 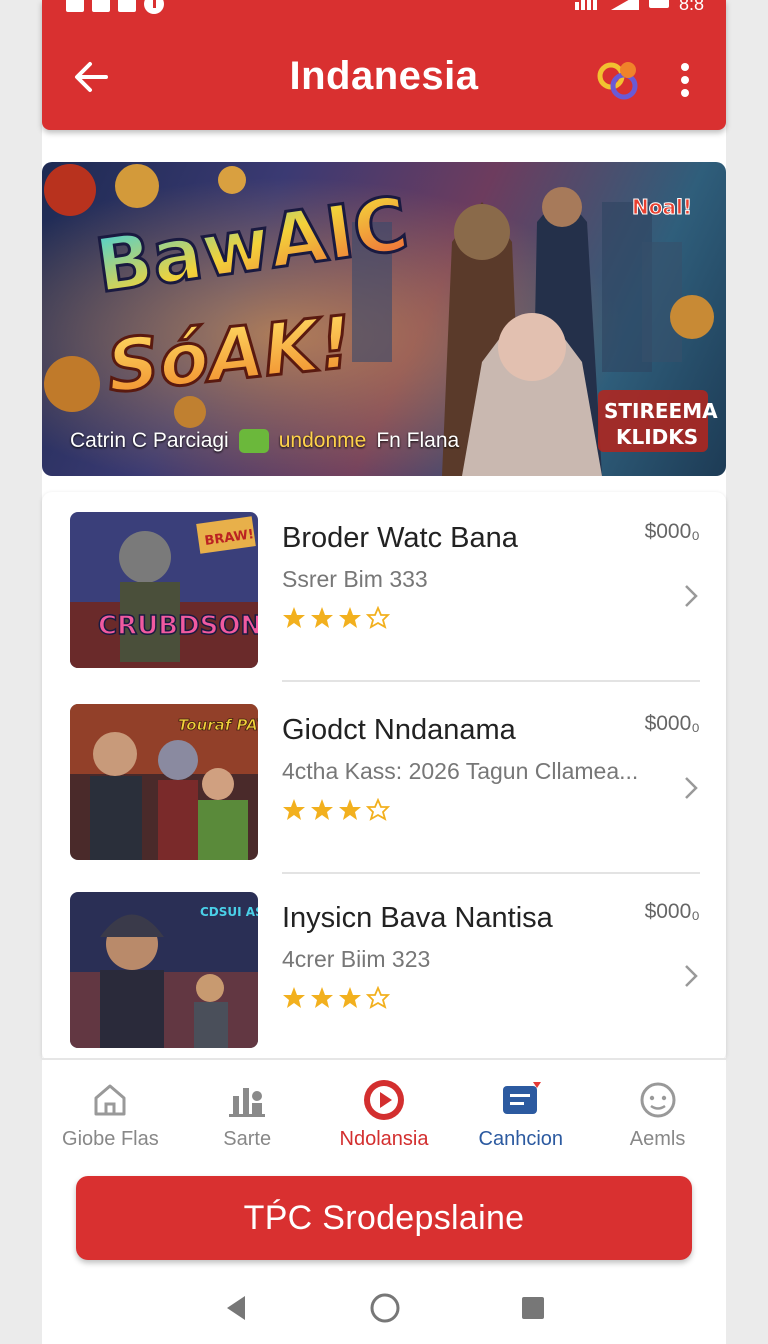 I want to click on banner-caption: Catrin C Parciagi undonme Fn Flana, so click(x=264, y=441).